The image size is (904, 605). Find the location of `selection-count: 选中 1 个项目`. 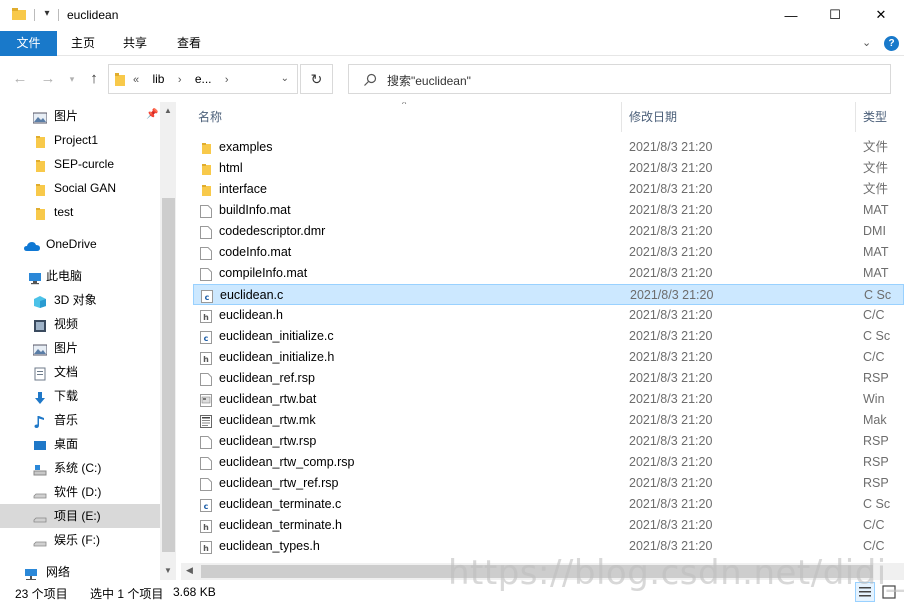

selection-count: 选中 1 个项目 is located at coordinates (127, 594).